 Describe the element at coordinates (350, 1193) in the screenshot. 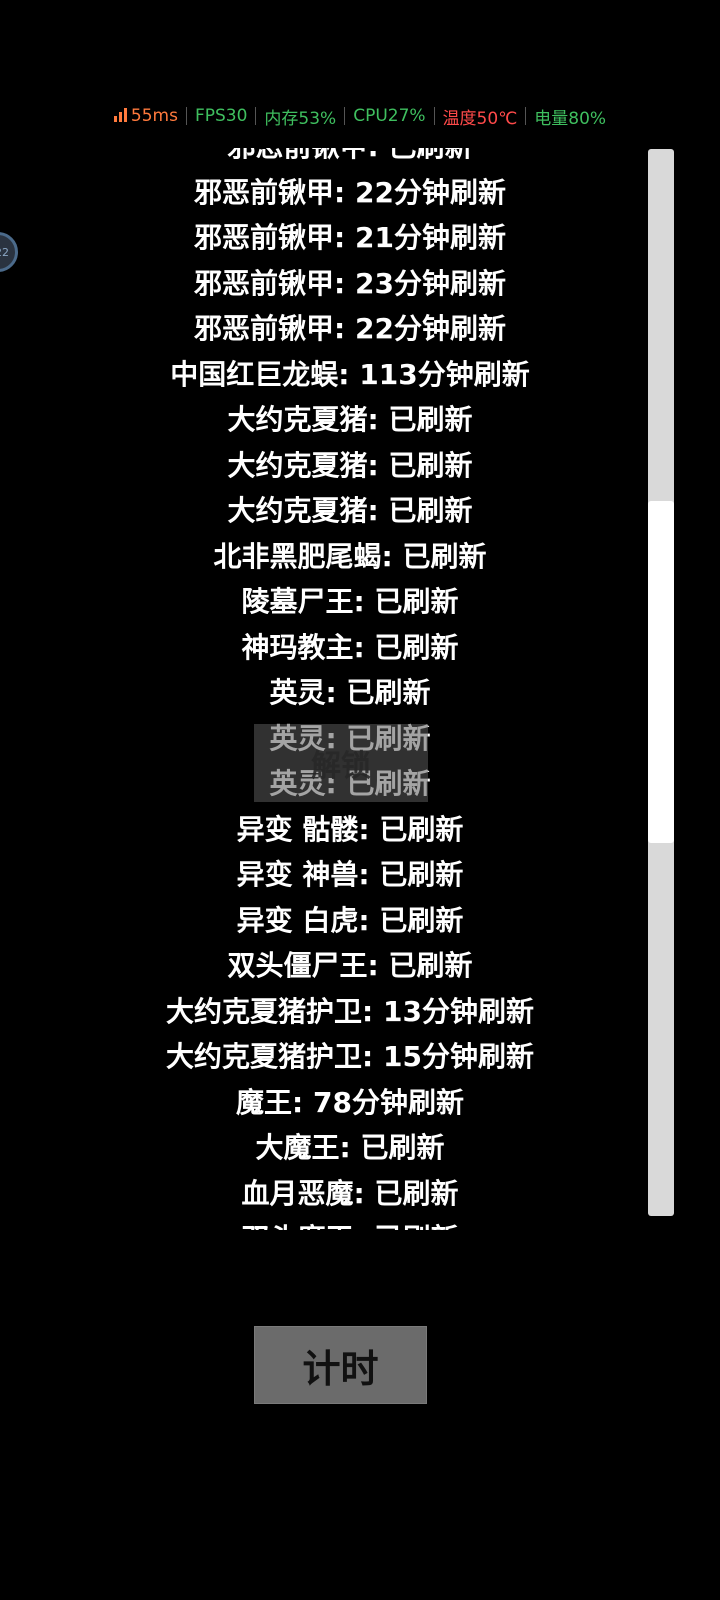

I see `list-item: 血月恶魔: 已刷新` at that location.